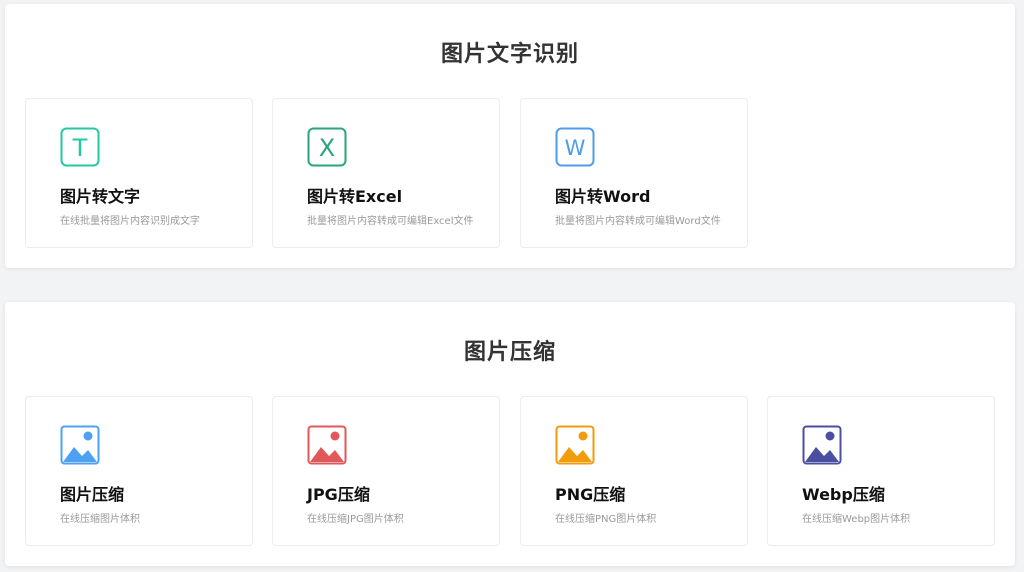  What do you see at coordinates (390, 221) in the screenshot?
I see `card-description: 批量将图片内容转成可编辑Excel文件` at bounding box center [390, 221].